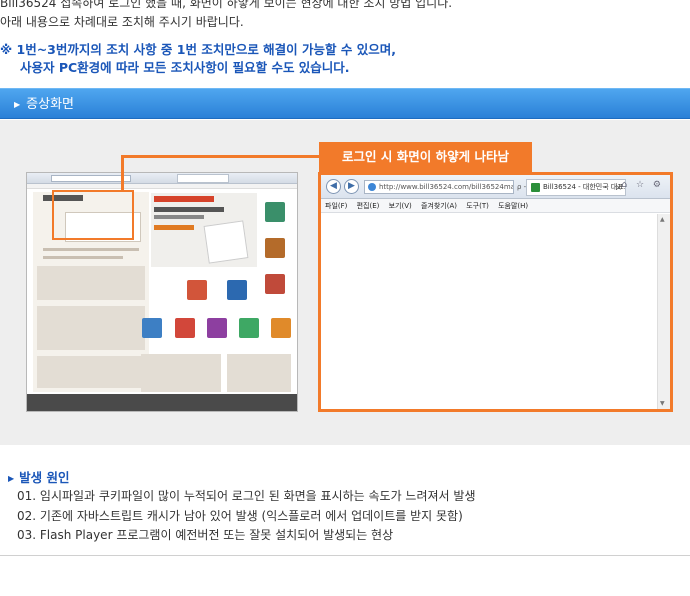 The image size is (690, 596). What do you see at coordinates (425, 157) in the screenshot?
I see `callout-label: 로그인 시 화면이 하얗게 나타남` at bounding box center [425, 157].